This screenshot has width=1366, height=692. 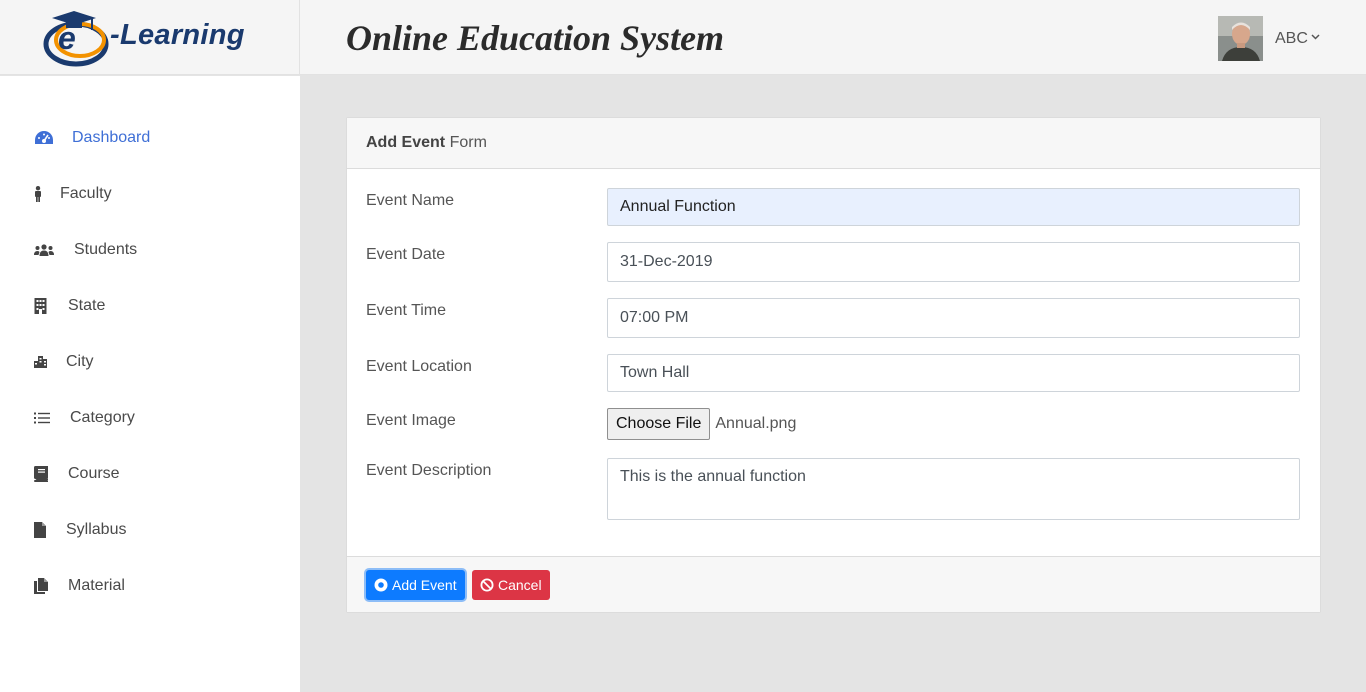 I want to click on dashboard-icon, so click(x=53, y=138).